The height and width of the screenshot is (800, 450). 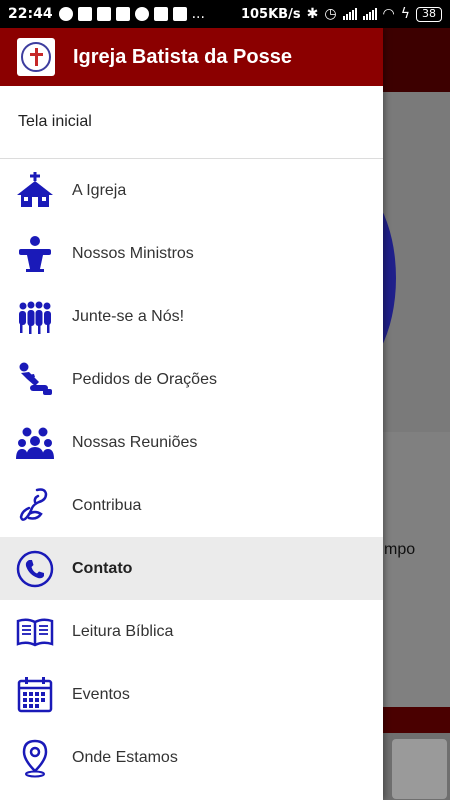 What do you see at coordinates (36, 443) in the screenshot?
I see `meeting-people-icon` at bounding box center [36, 443].